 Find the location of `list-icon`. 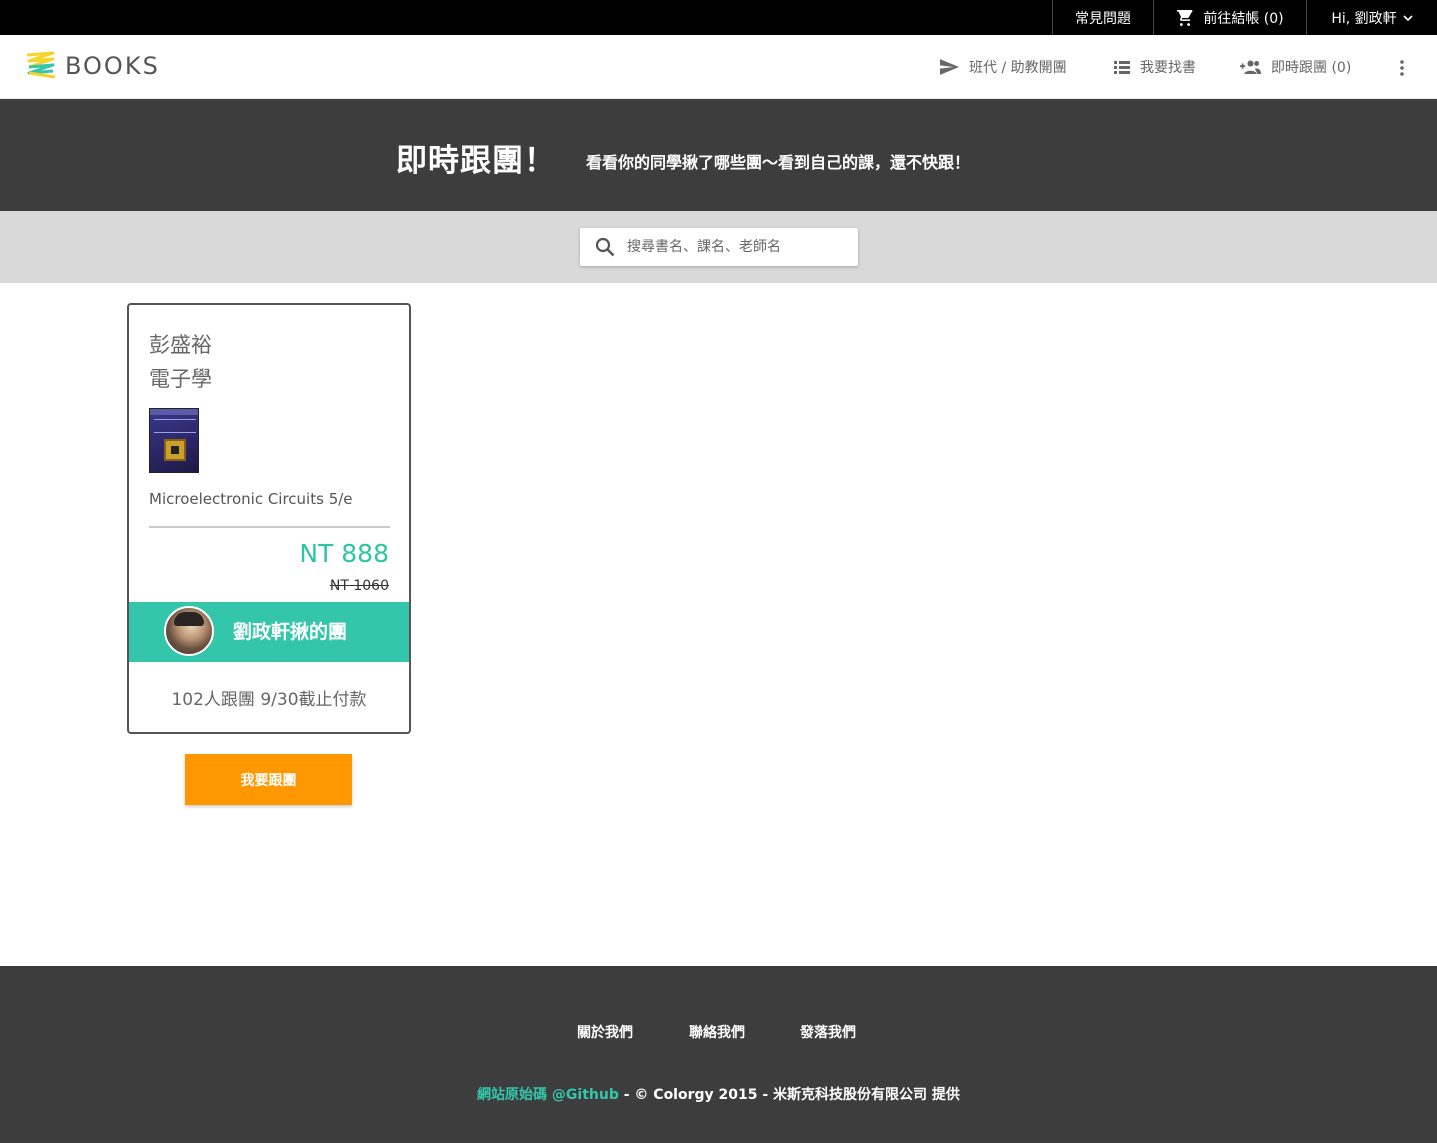

list-icon is located at coordinates (1122, 67).